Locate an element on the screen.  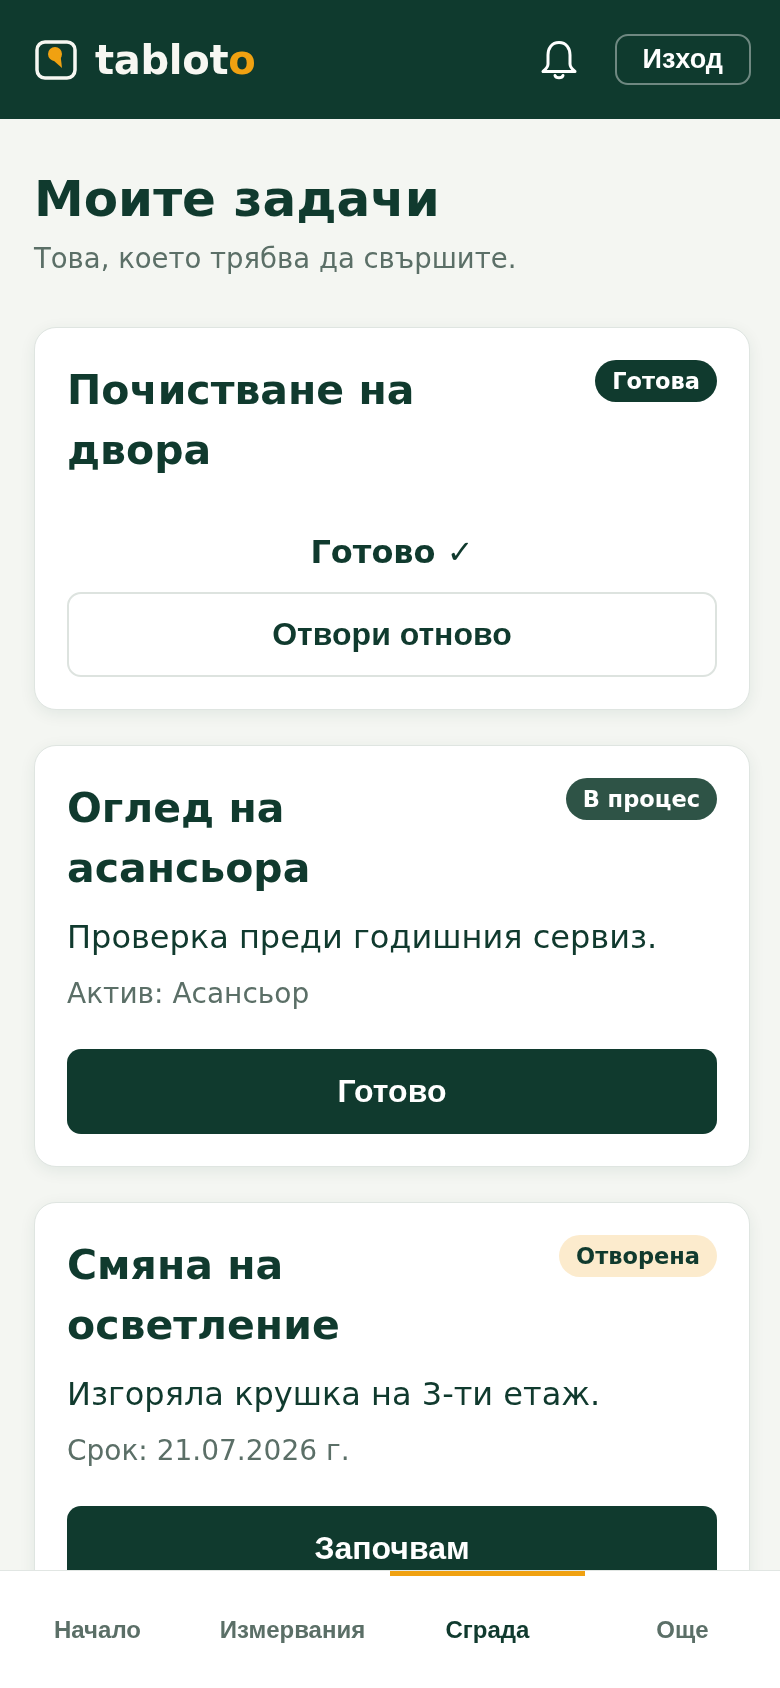
logout-button: Изход is located at coordinates (682, 59).